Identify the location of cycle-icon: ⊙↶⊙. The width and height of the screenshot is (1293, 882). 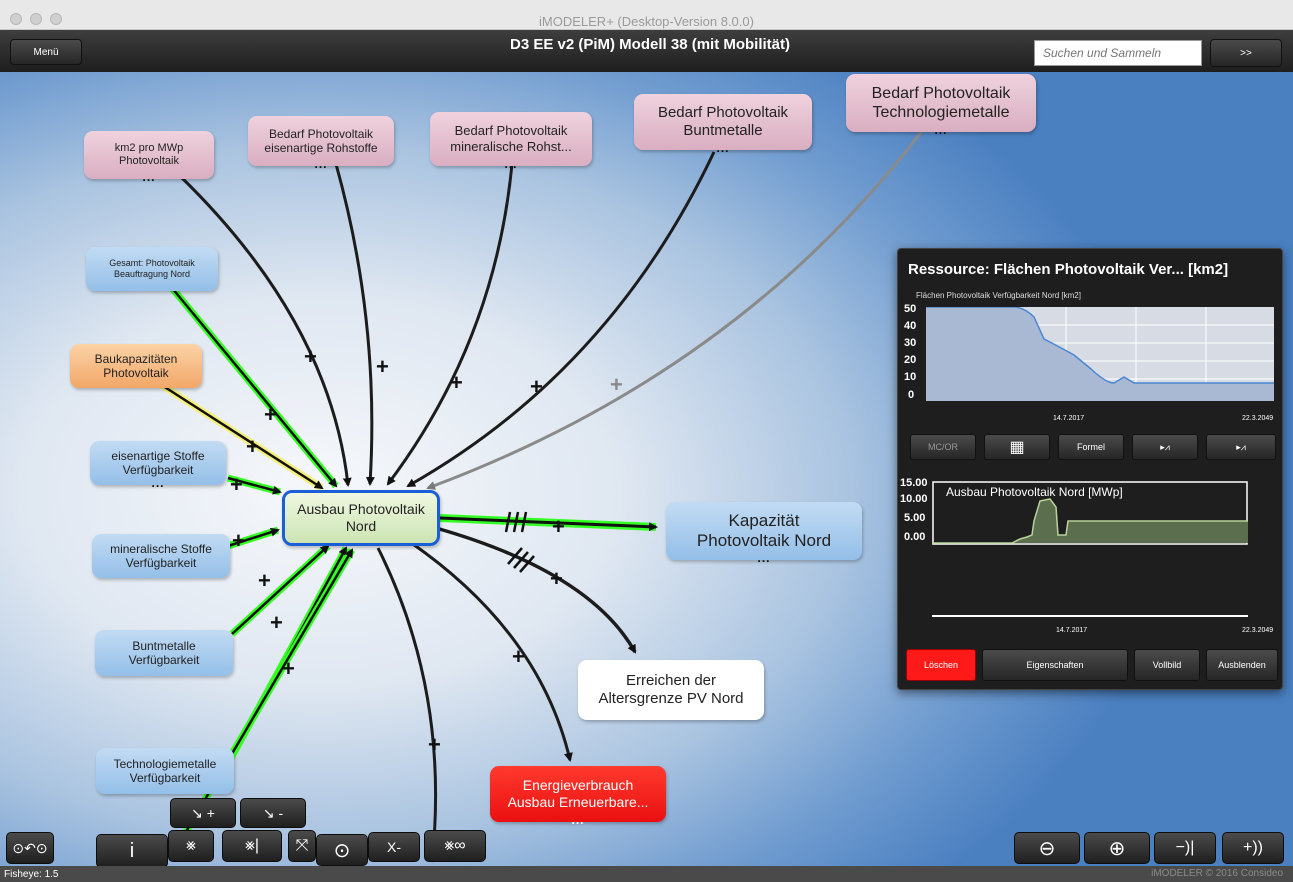
(30, 847).